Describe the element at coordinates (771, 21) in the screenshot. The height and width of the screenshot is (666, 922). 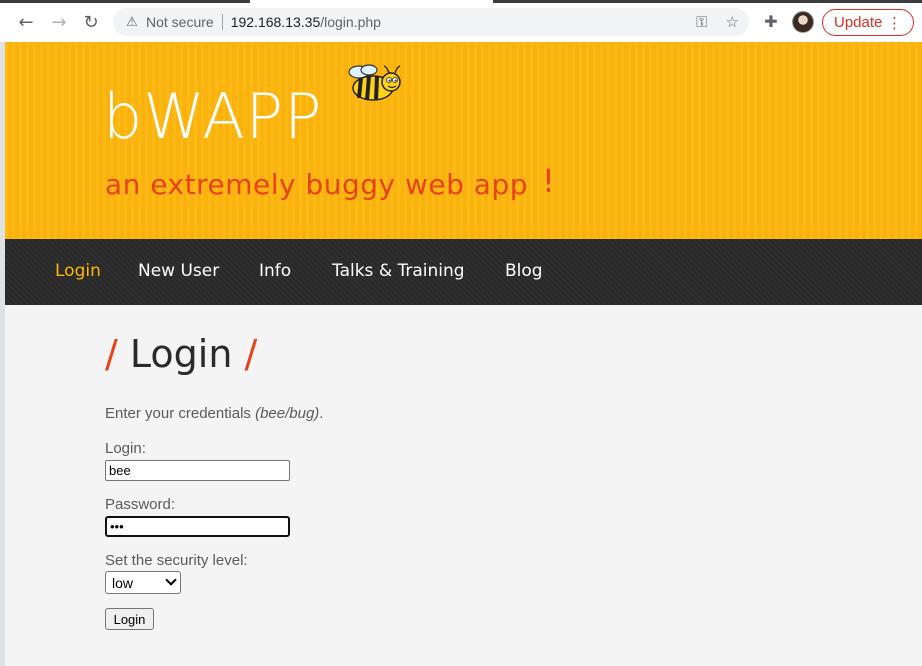
I see `extensions-puzzle-icon: ✚` at that location.